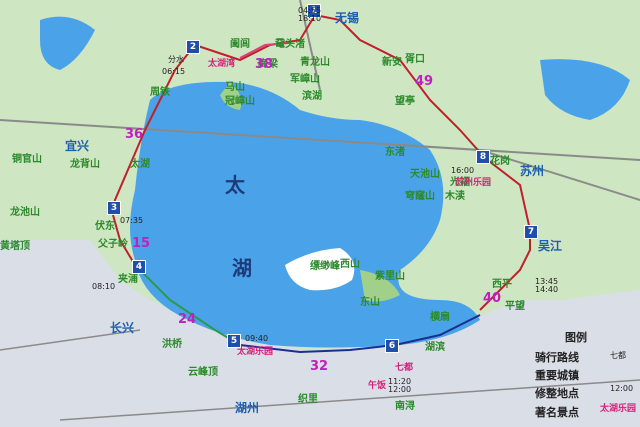 This screenshot has width=640, height=427. What do you see at coordinates (557, 357) in the screenshot?
I see `legend-route: 骑行路线` at bounding box center [557, 357].